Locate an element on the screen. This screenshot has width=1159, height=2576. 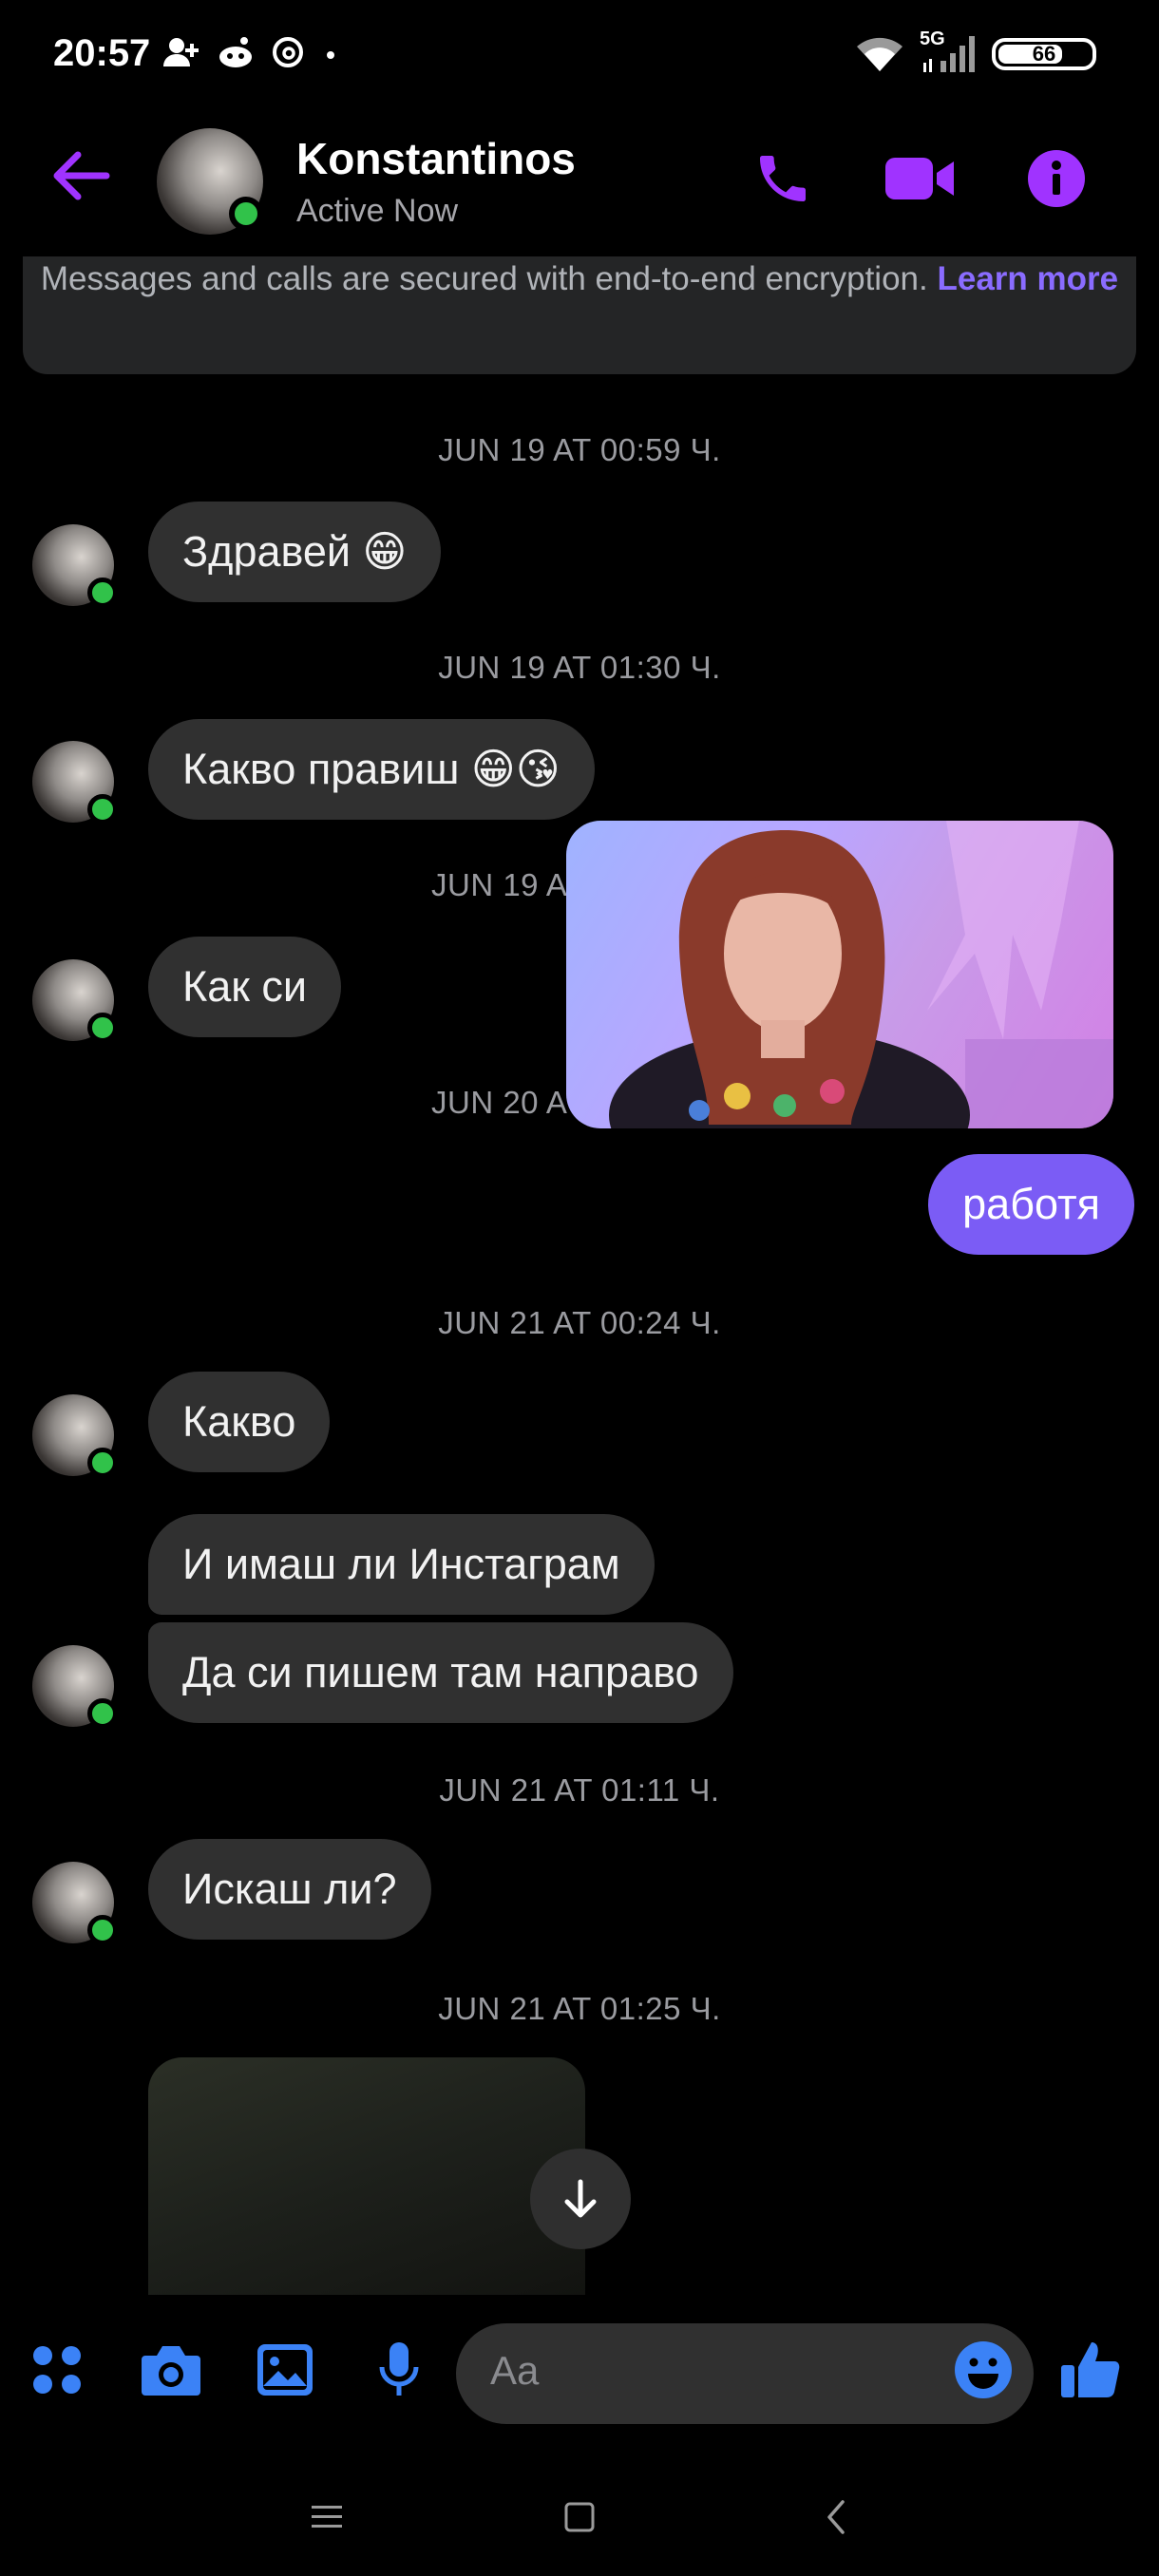
chevron-left-icon is located at coordinates (836, 2517).